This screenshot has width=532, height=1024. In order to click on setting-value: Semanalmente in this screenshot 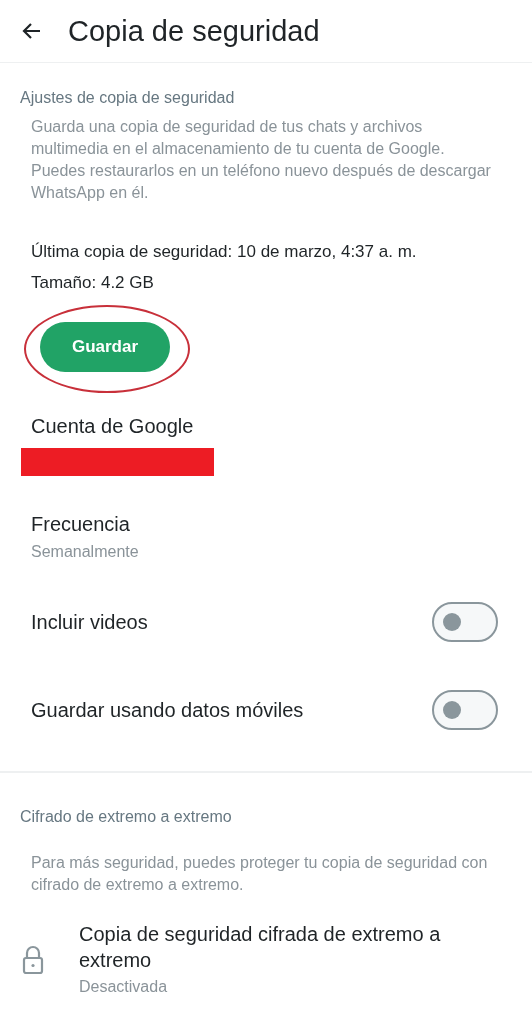, I will do `click(85, 552)`.